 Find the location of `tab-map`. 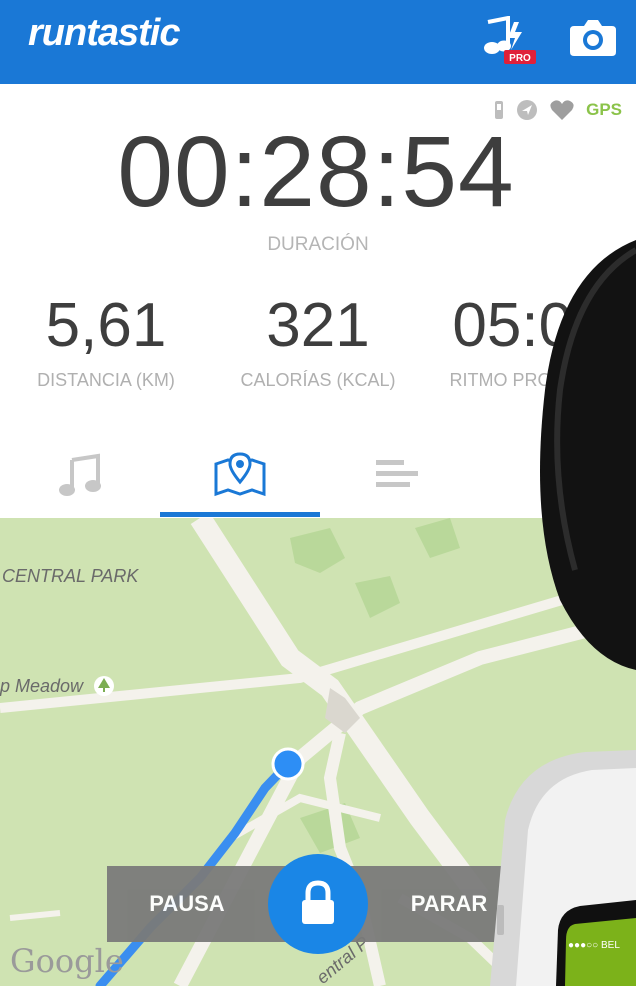

tab-map is located at coordinates (240, 474).